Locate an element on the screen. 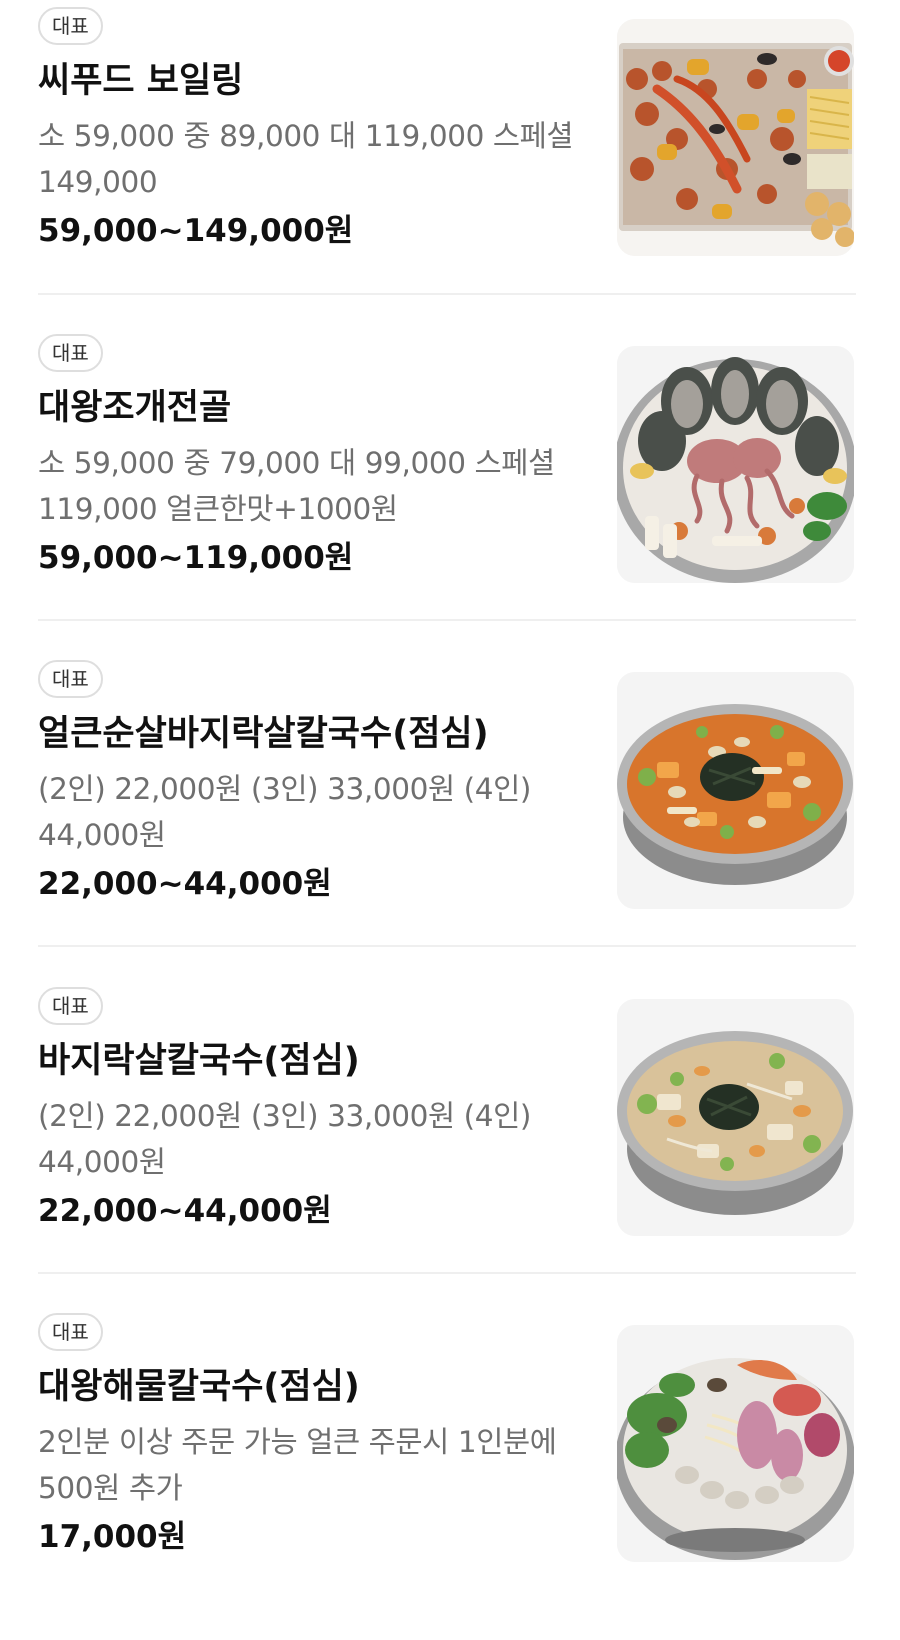 Image resolution: width=900 pixels, height=1640 pixels. giant-seafood-noodle-soup-image is located at coordinates (735, 1443).